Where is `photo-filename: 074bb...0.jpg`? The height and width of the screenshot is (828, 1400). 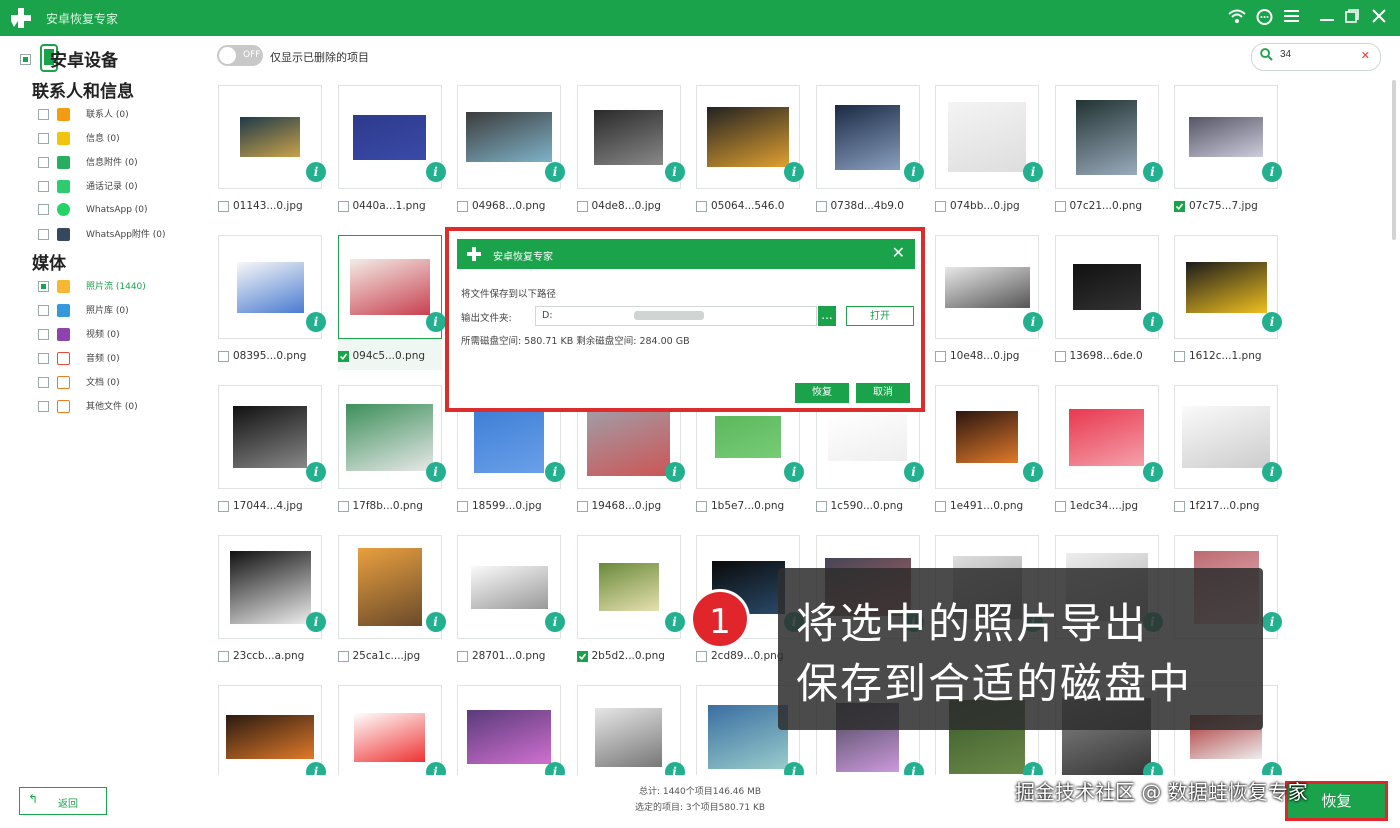
photo-filename: 074bb...0.jpg is located at coordinates (977, 206).